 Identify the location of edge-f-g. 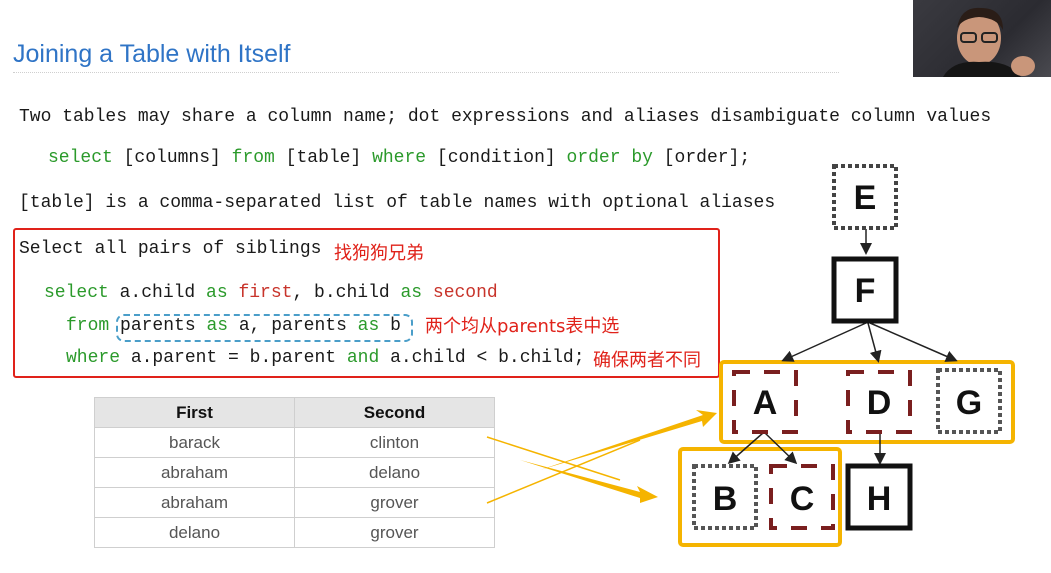
(913, 342).